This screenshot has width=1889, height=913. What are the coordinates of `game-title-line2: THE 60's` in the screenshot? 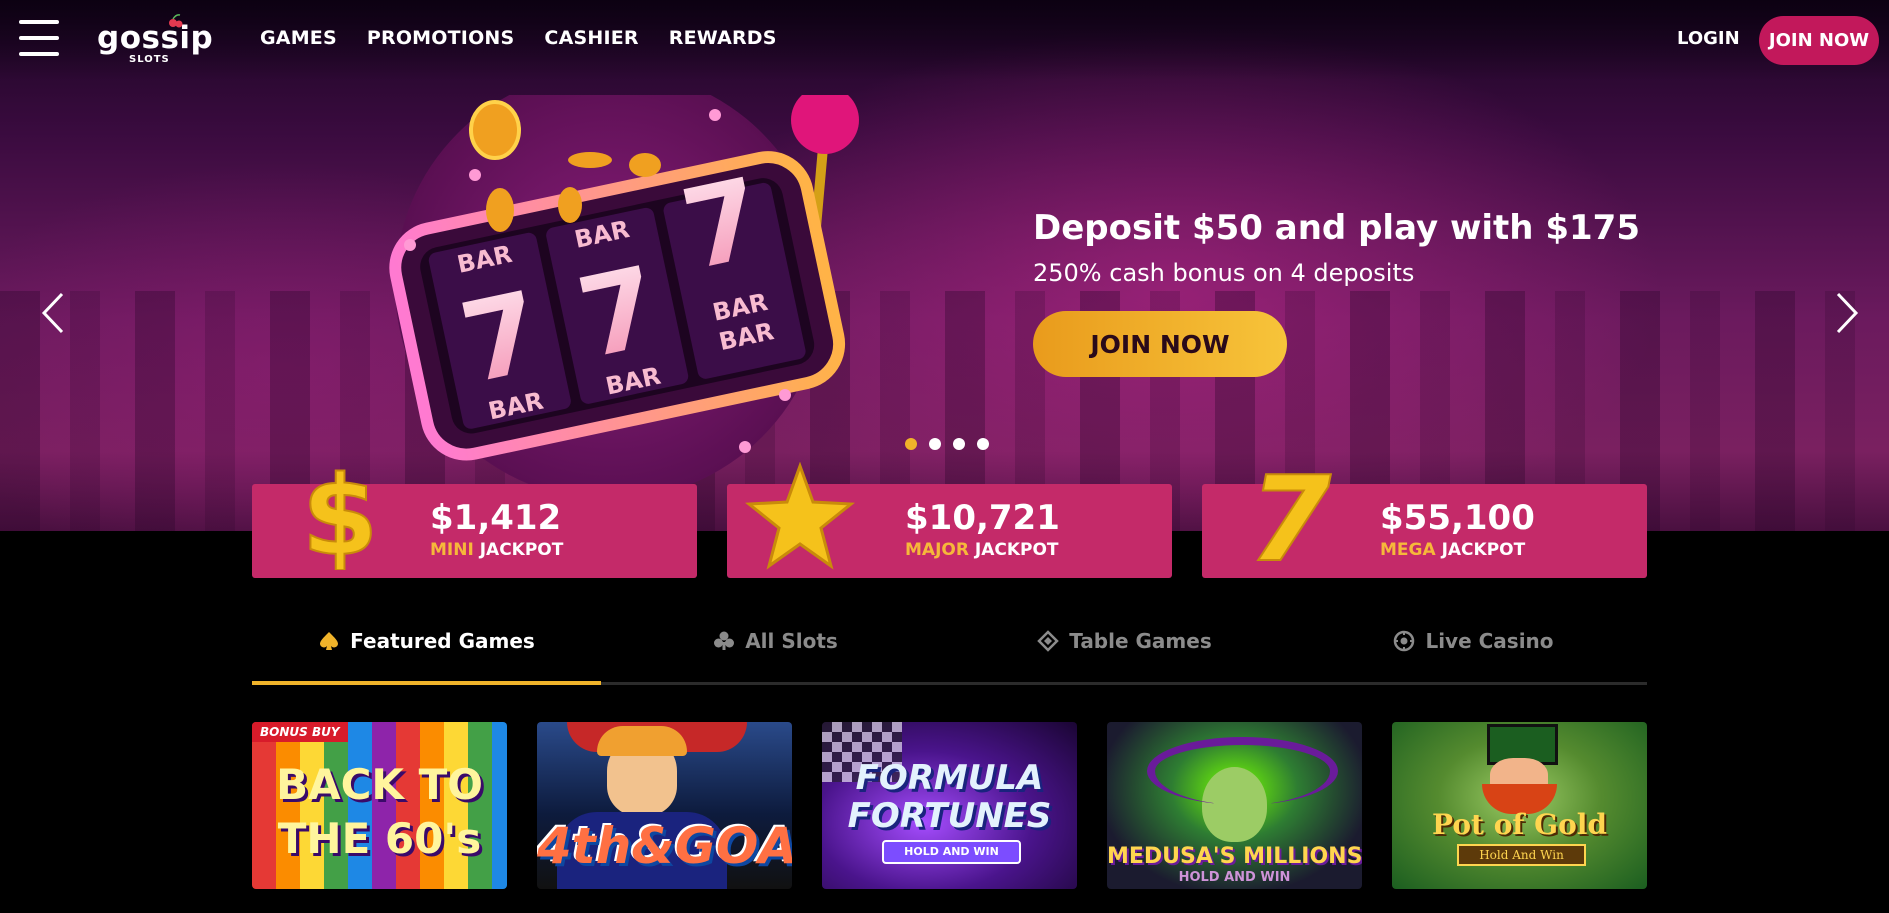 It's located at (379, 838).